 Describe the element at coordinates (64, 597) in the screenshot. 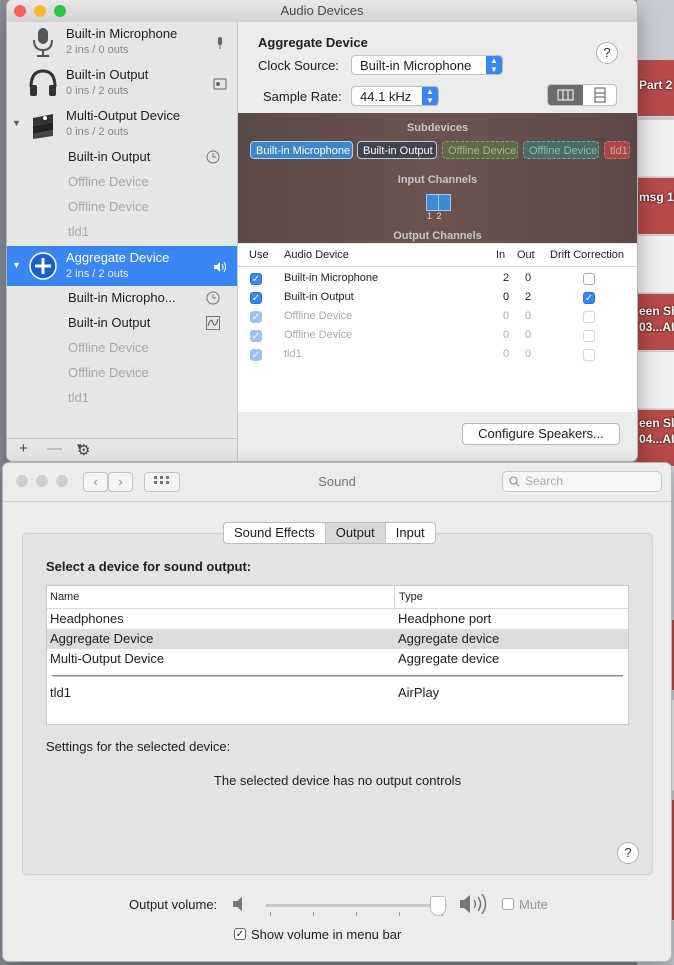

I see `column-header-name: Name` at that location.